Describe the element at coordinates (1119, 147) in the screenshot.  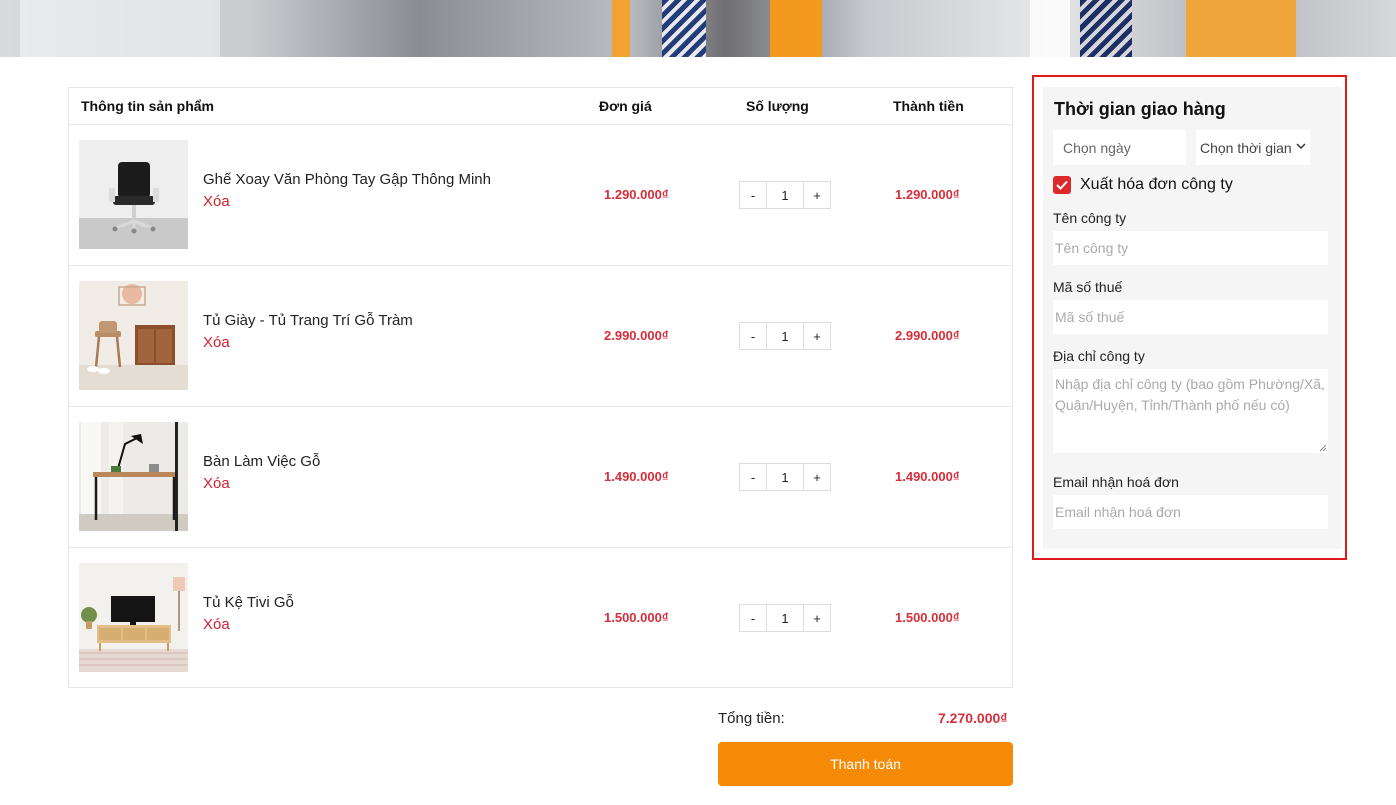
I see `date-select: Chọn ngày` at that location.